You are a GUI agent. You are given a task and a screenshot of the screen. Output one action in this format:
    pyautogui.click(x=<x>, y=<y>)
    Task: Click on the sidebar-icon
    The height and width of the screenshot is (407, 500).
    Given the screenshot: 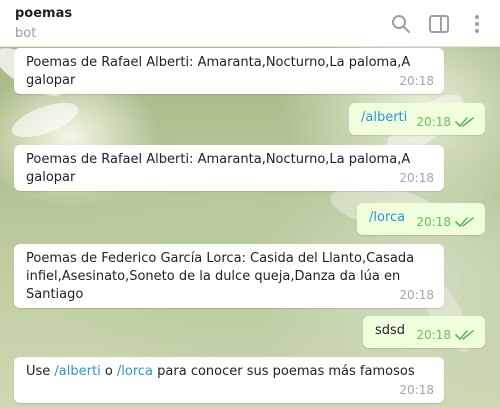 What is the action you would take?
    pyautogui.click(x=439, y=24)
    